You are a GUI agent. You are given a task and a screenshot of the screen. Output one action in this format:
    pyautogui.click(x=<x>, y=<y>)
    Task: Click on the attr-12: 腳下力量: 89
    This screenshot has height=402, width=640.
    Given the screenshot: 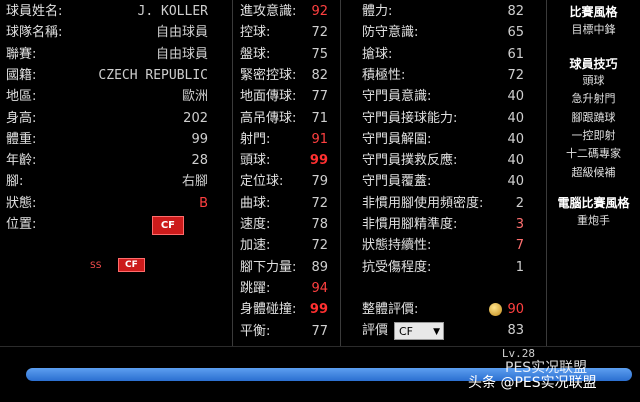 What is the action you would take?
    pyautogui.click(x=284, y=268)
    